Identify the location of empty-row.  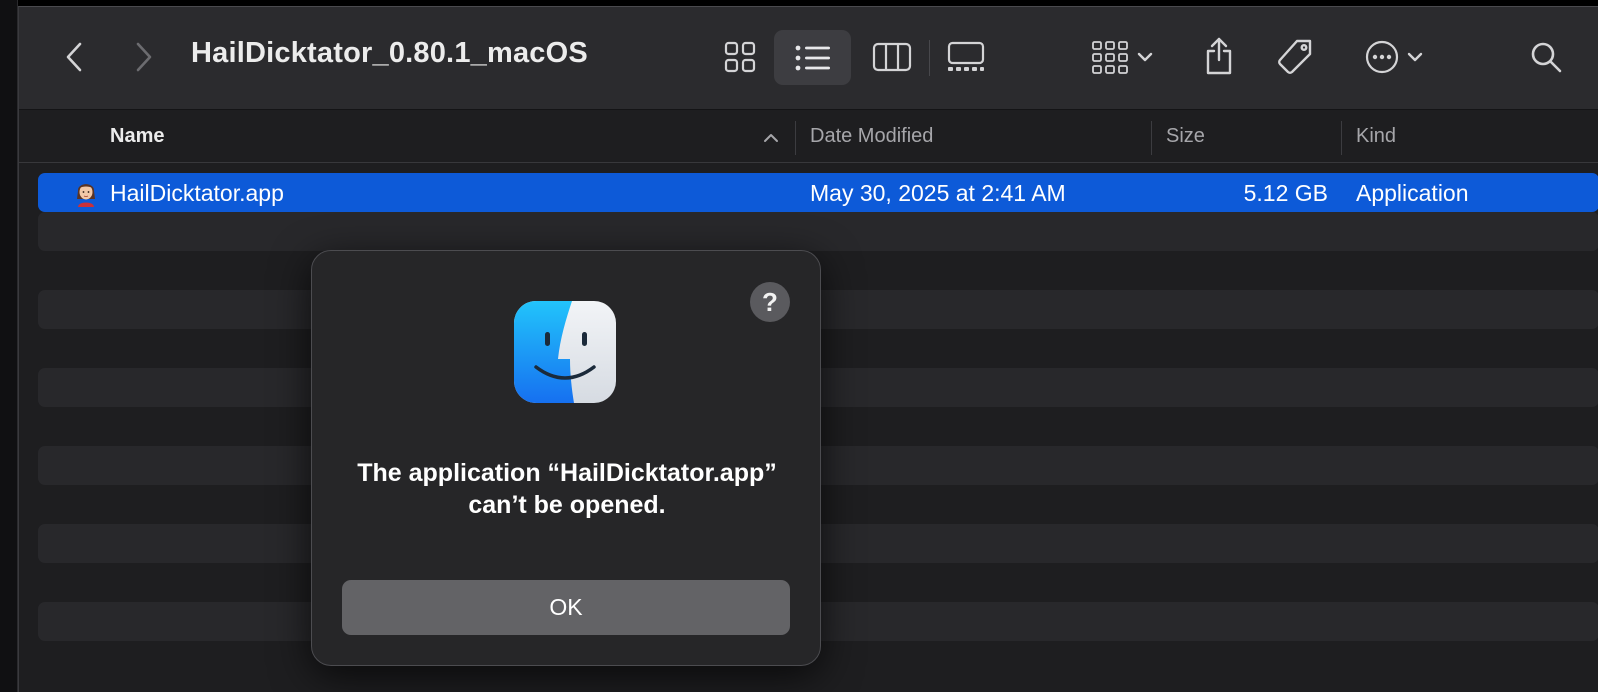
(818, 231).